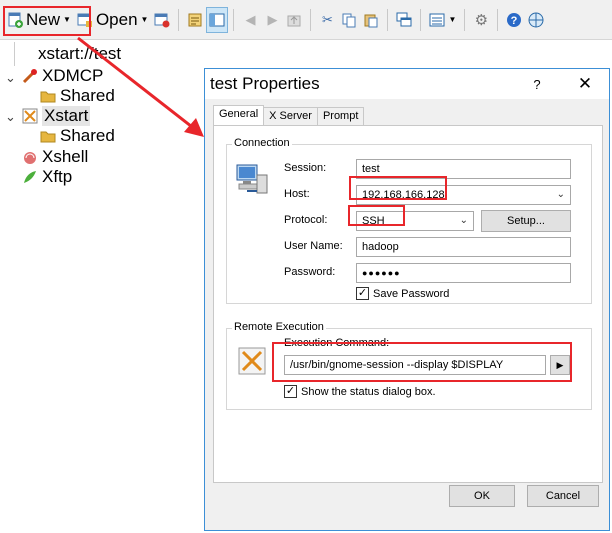  I want to click on cancel-button: Cancel, so click(563, 496).